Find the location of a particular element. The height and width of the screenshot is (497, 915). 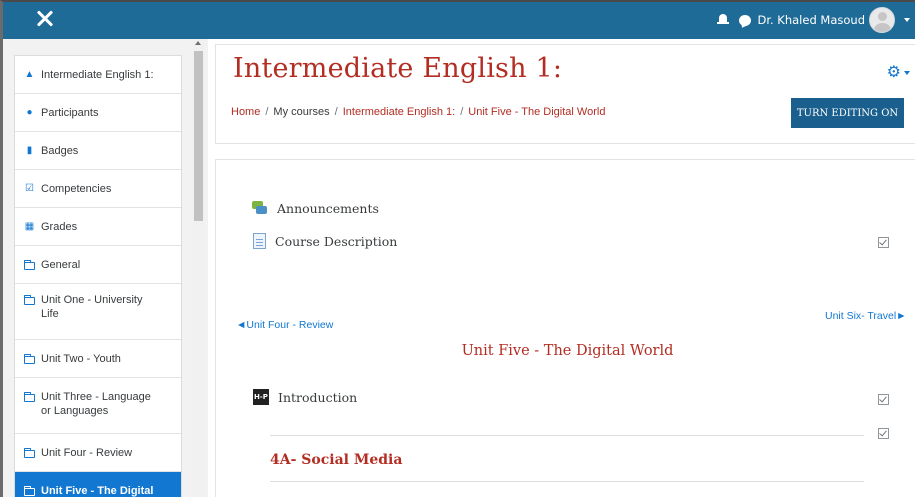

sidebar-item-label: Participants is located at coordinates (70, 113).